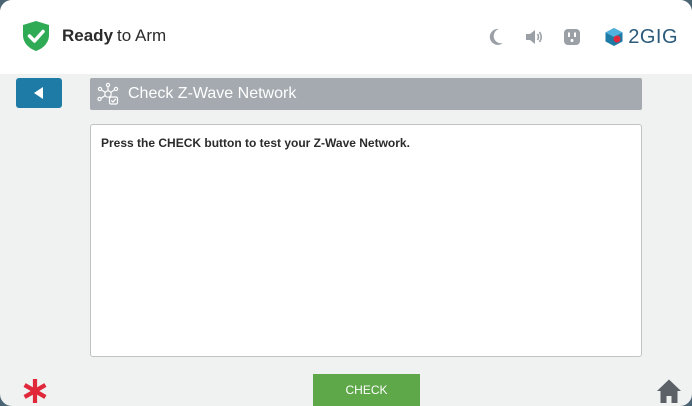 The width and height of the screenshot is (692, 406). I want to click on back-arrow-icon, so click(38, 93).